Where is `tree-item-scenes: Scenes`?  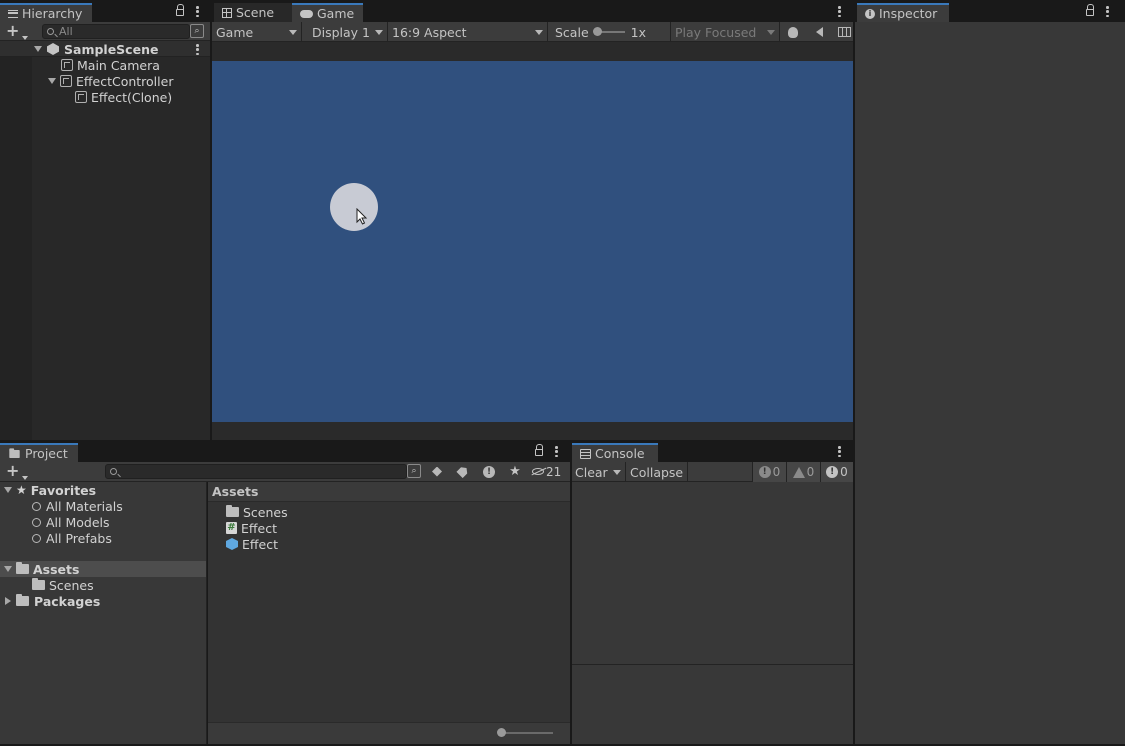 tree-item-scenes: Scenes is located at coordinates (63, 585).